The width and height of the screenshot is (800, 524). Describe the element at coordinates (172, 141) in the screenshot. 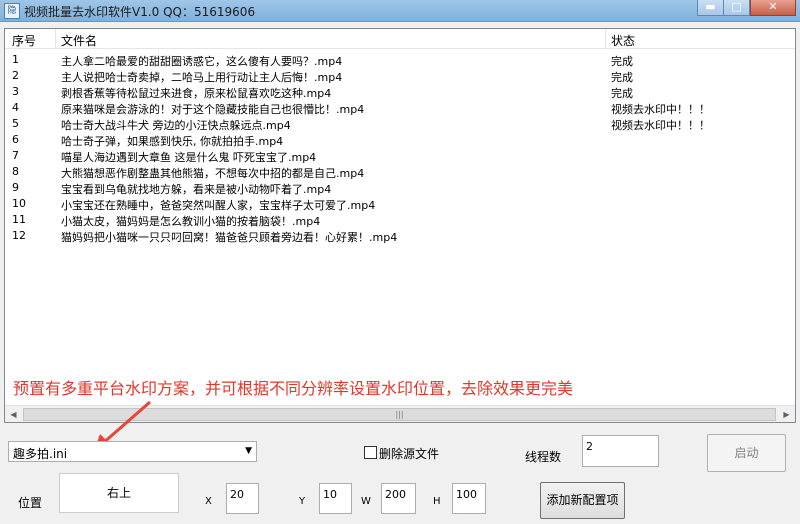

I see `row-filename: 哈士奇子弹，如果感到快乐, 你就拍拍手.mp4` at that location.